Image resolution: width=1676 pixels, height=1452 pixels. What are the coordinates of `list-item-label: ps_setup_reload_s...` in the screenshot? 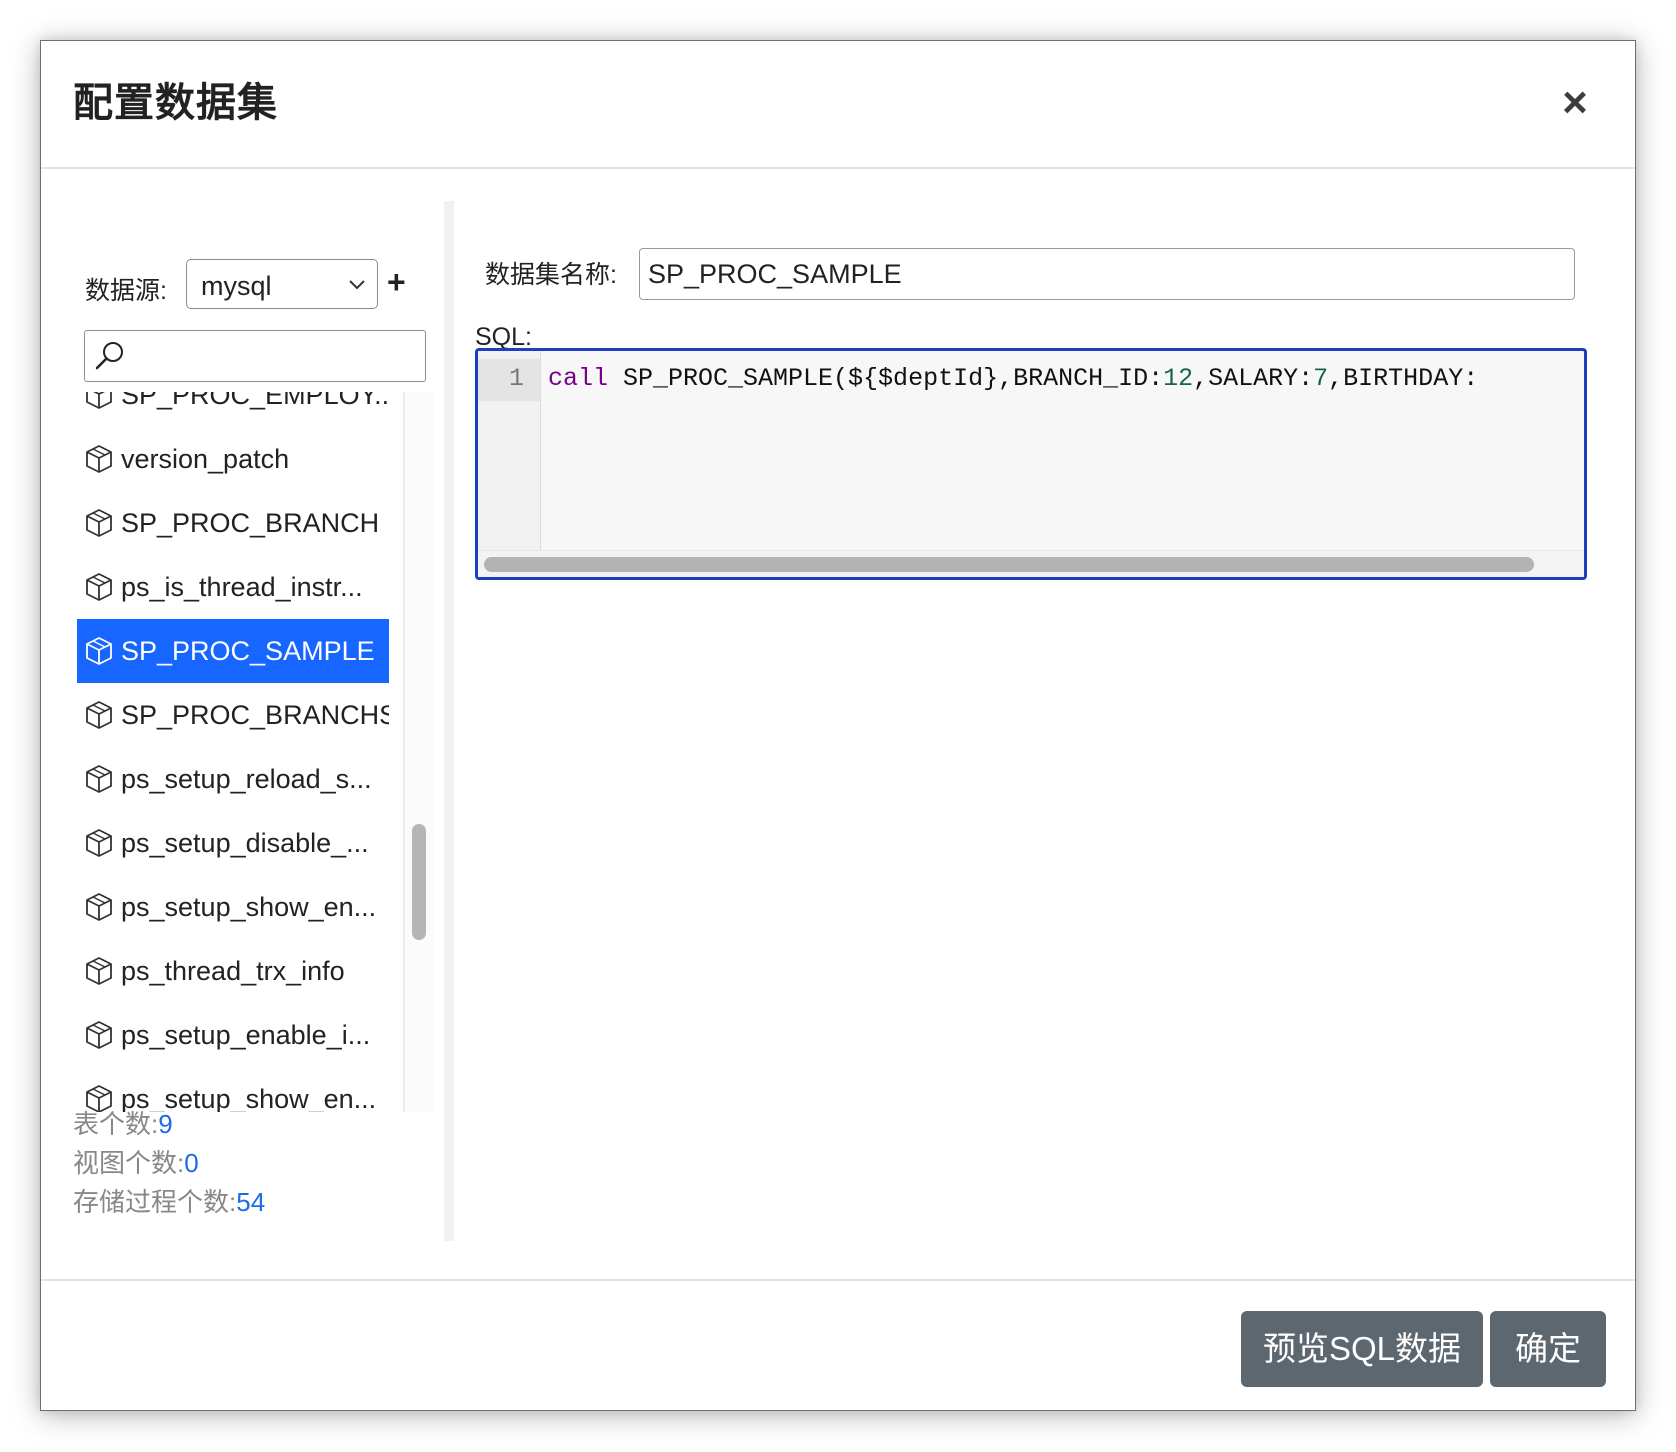 It's located at (246, 778).